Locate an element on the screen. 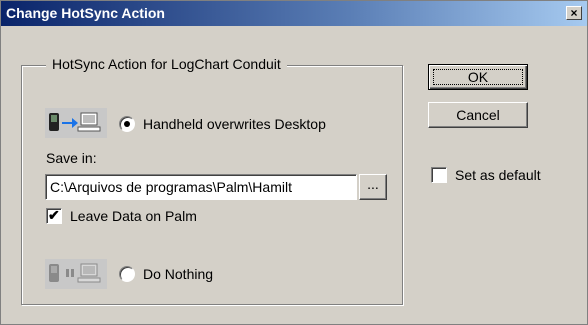 The width and height of the screenshot is (588, 325). cancel-label: Cancel is located at coordinates (478, 115).